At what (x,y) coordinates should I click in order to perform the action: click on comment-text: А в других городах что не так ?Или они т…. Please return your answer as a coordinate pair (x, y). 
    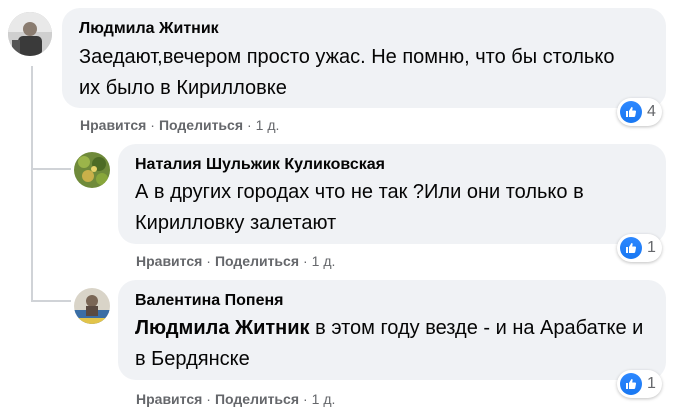
    Looking at the image, I should click on (359, 207).